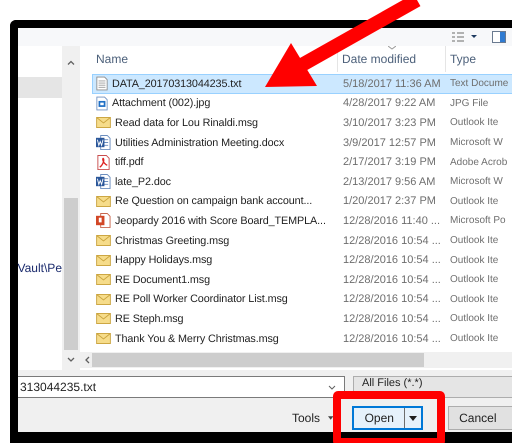 The width and height of the screenshot is (512, 443). I want to click on file-name: Read data for Lou Rinaldi.msg, so click(186, 122).